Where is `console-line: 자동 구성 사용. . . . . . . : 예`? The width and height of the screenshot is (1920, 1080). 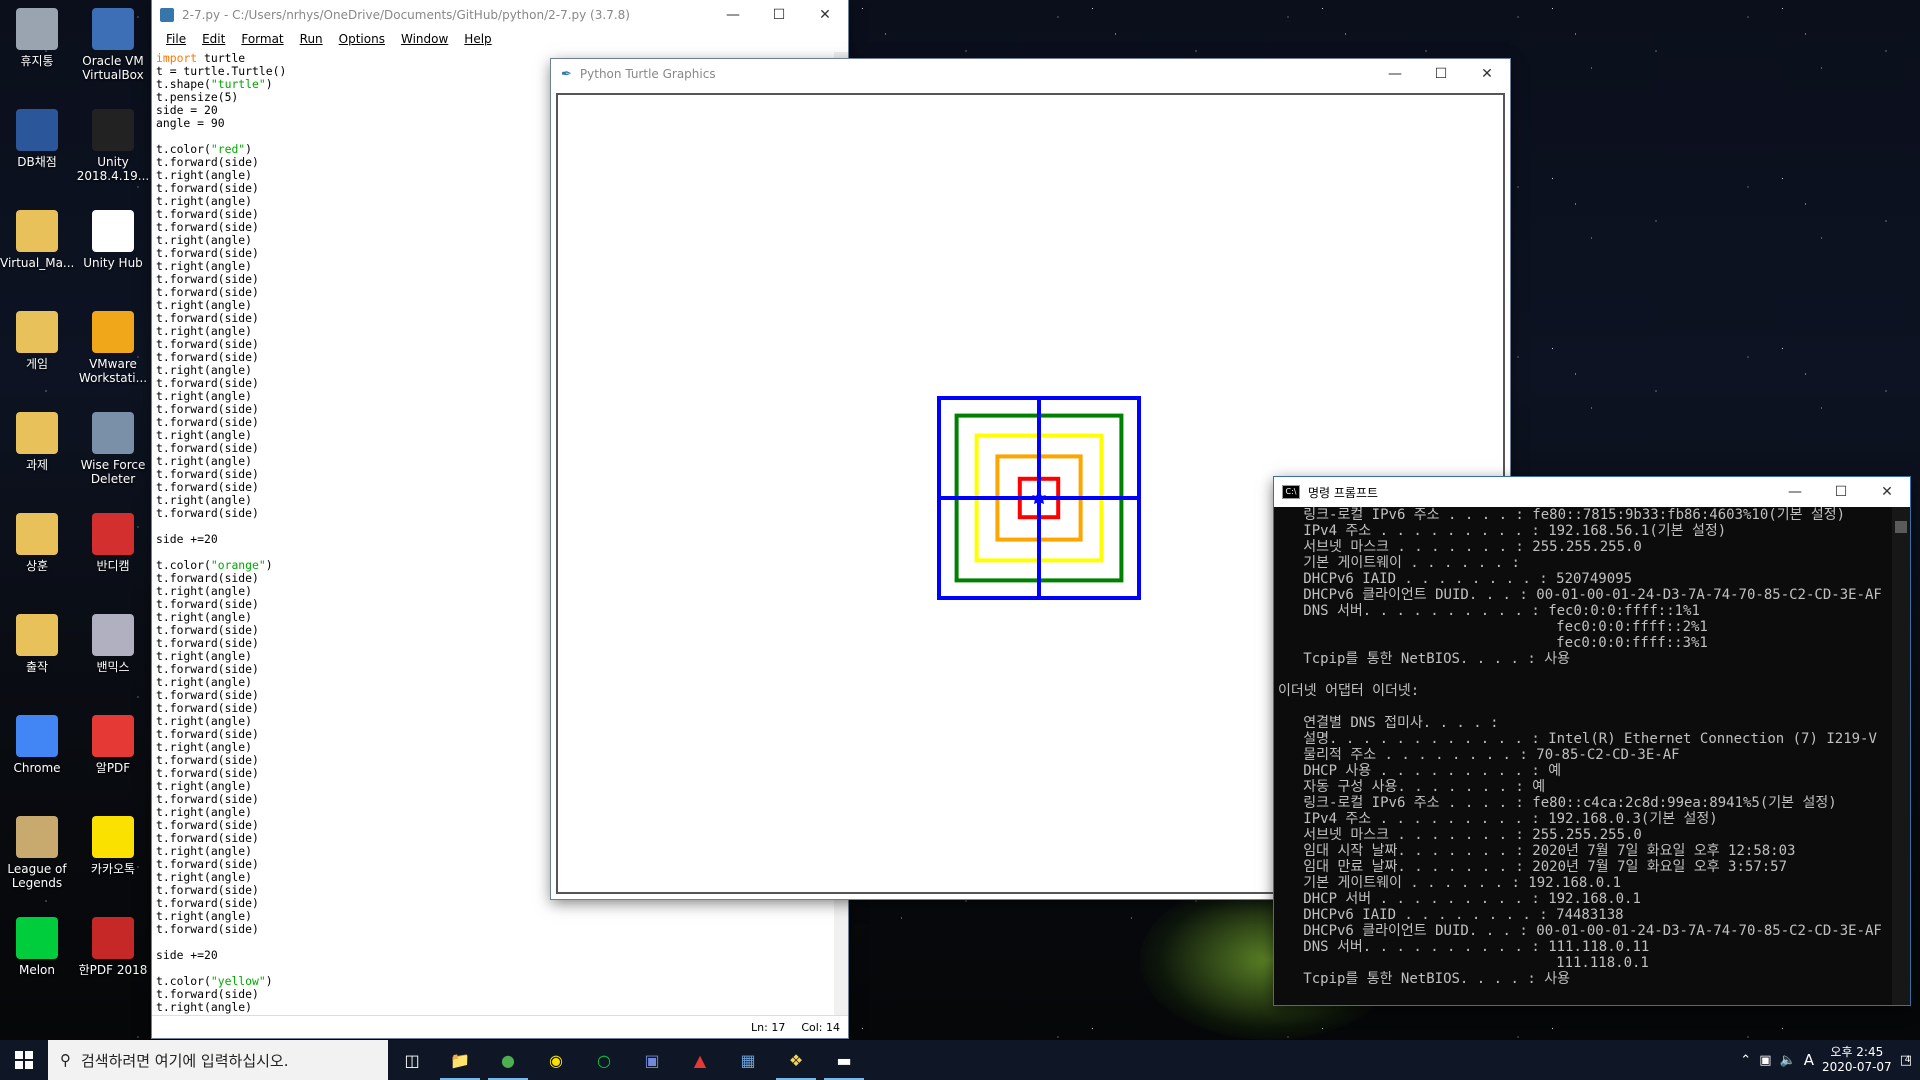 console-line: 자동 구성 사용. . . . . . . : 예 is located at coordinates (1412, 787).